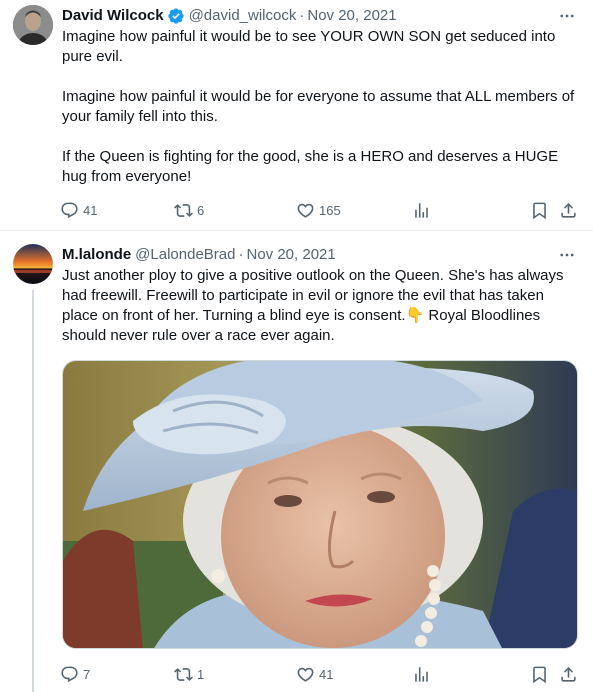  I want to click on reply-button: 41, so click(78, 210).